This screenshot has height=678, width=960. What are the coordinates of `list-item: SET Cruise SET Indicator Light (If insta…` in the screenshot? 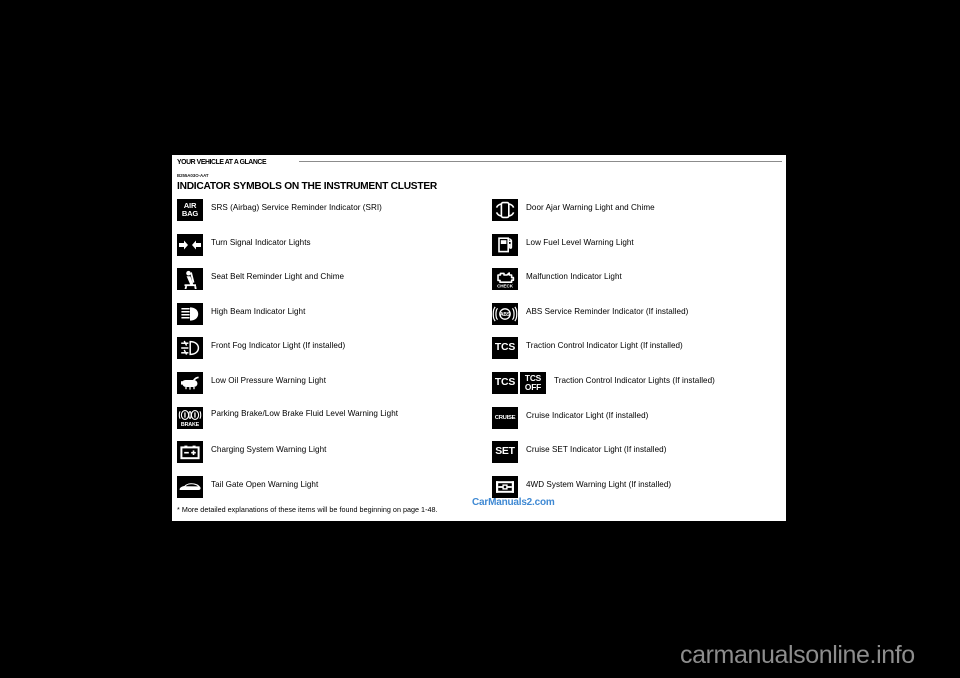 It's located at (638, 458).